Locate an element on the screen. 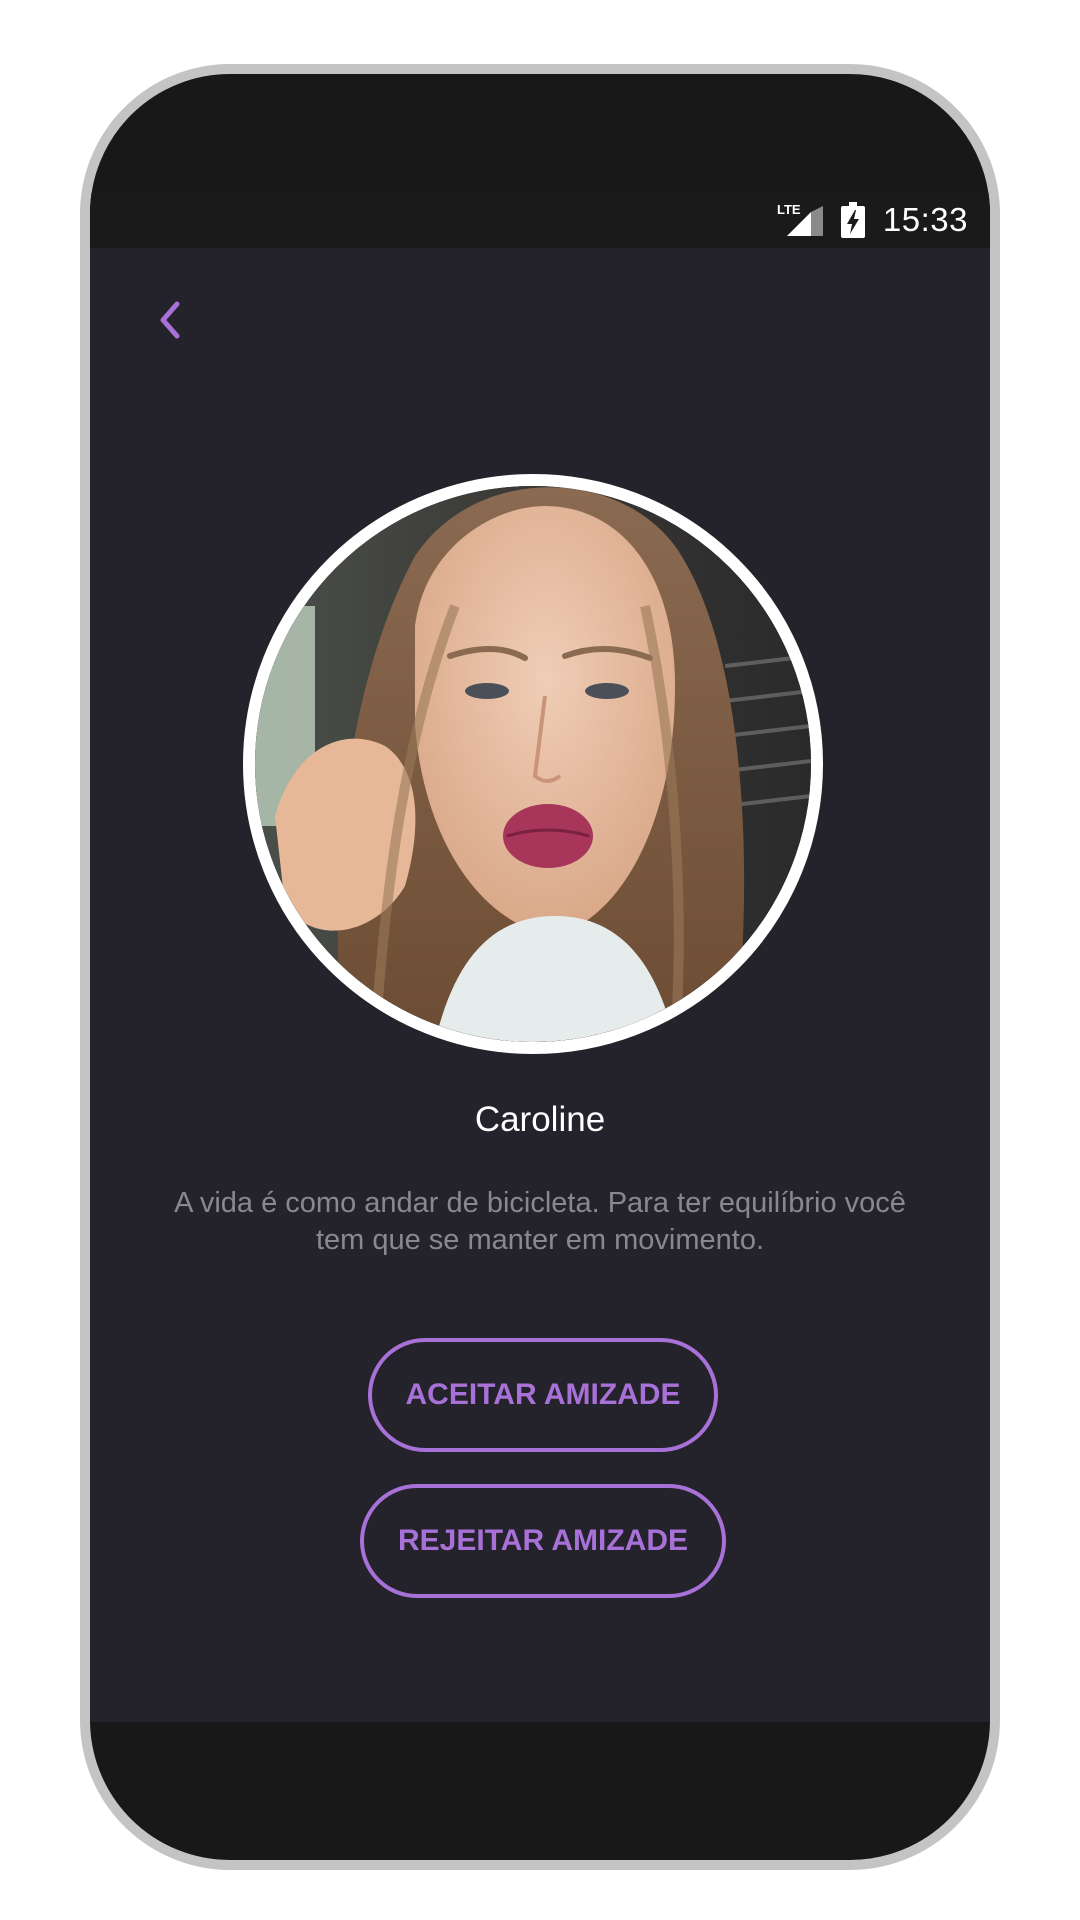  profile-name: Caroline is located at coordinates (540, 1119).